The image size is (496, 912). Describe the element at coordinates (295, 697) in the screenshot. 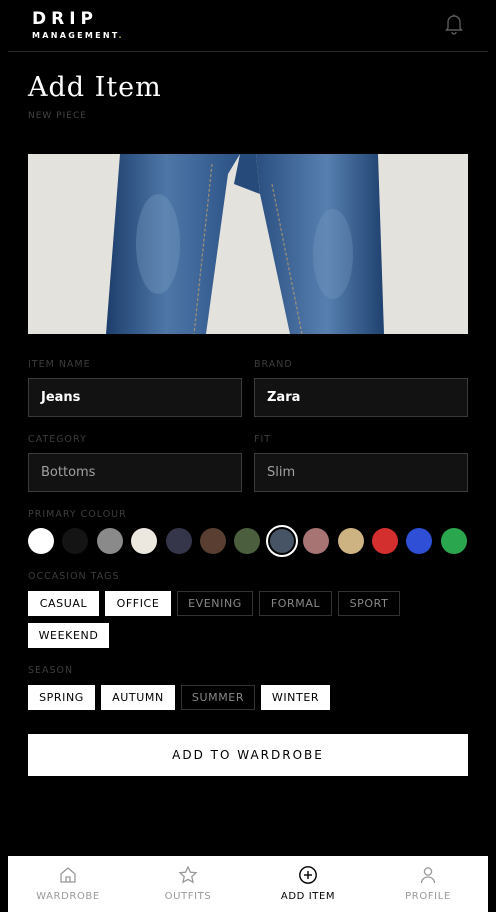

I see `tag-winter: WINTER` at that location.